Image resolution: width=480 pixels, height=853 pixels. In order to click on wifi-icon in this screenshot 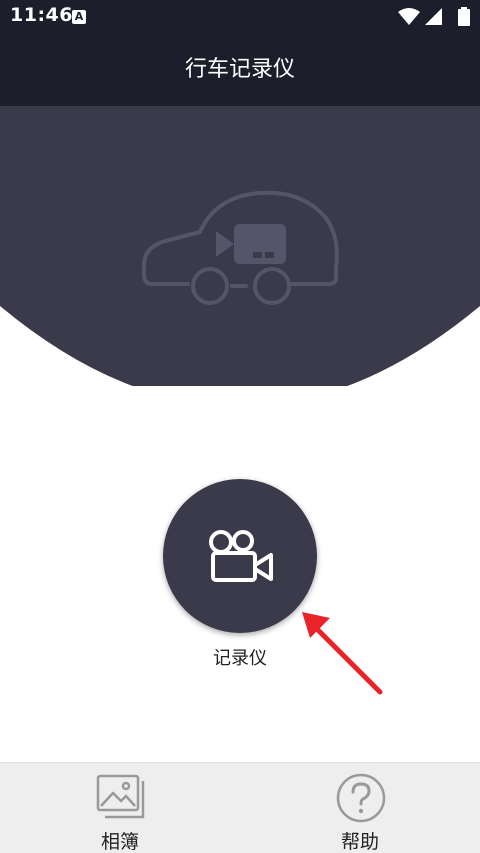, I will do `click(409, 16)`.